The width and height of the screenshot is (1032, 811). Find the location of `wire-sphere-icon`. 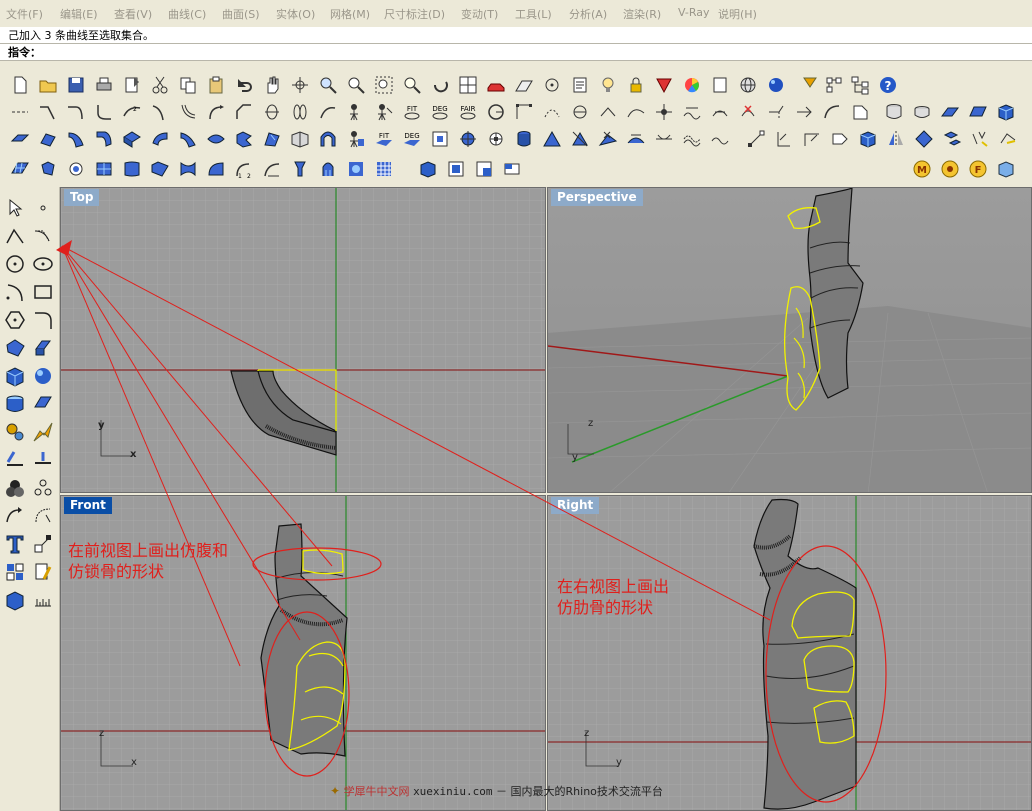

wire-sphere-icon is located at coordinates (748, 85).